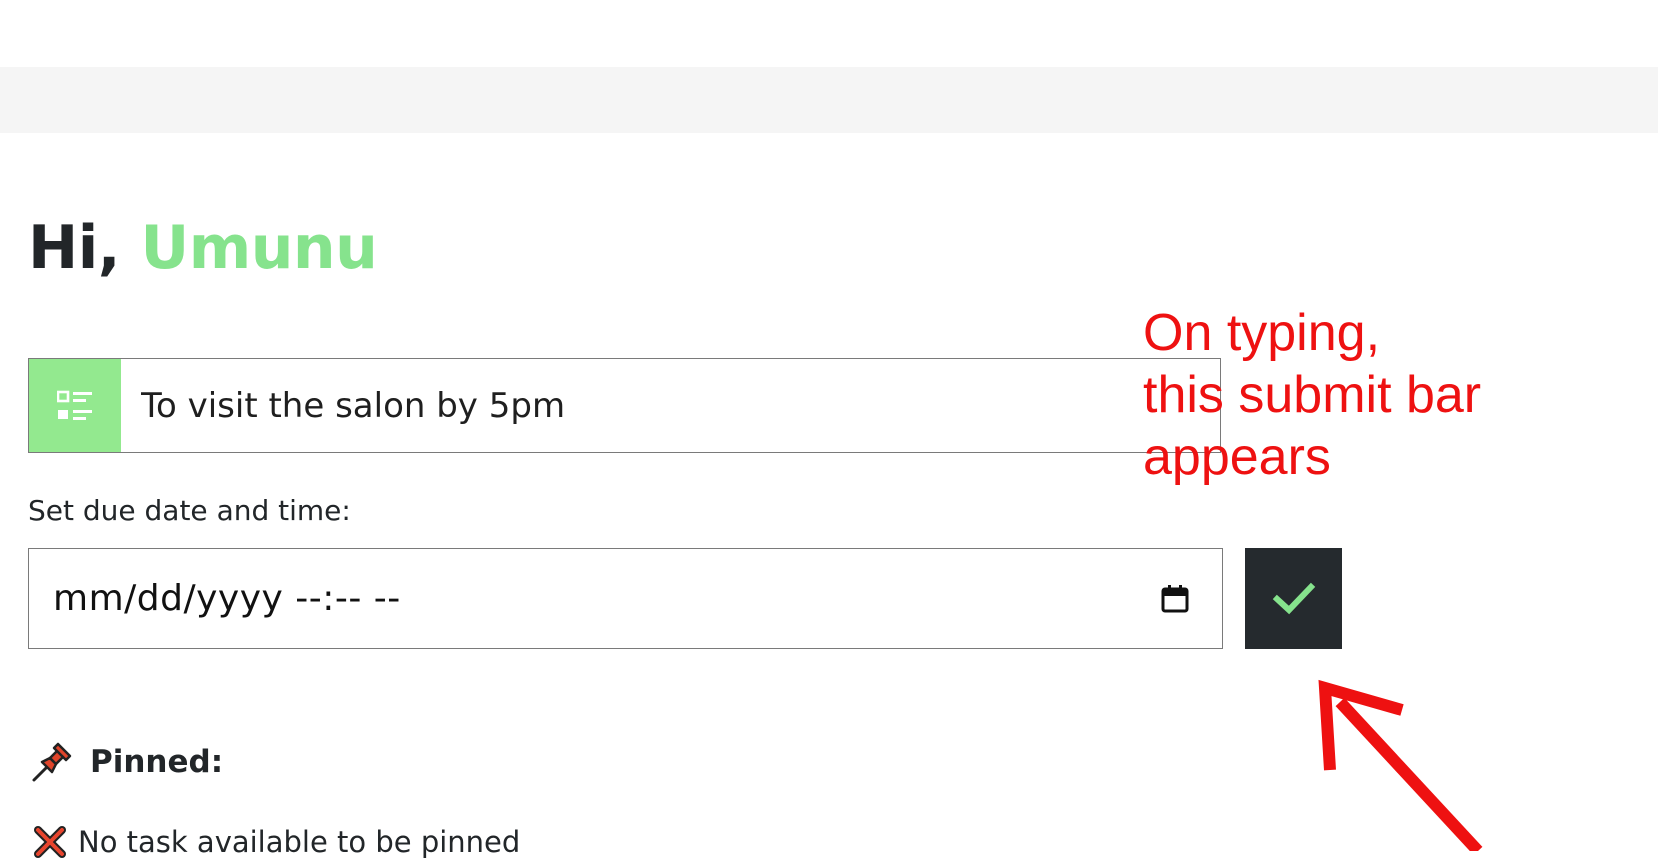  Describe the element at coordinates (227, 598) in the screenshot. I see `due-date-placeholder: mm/dd/yyyy --:-- --` at that location.